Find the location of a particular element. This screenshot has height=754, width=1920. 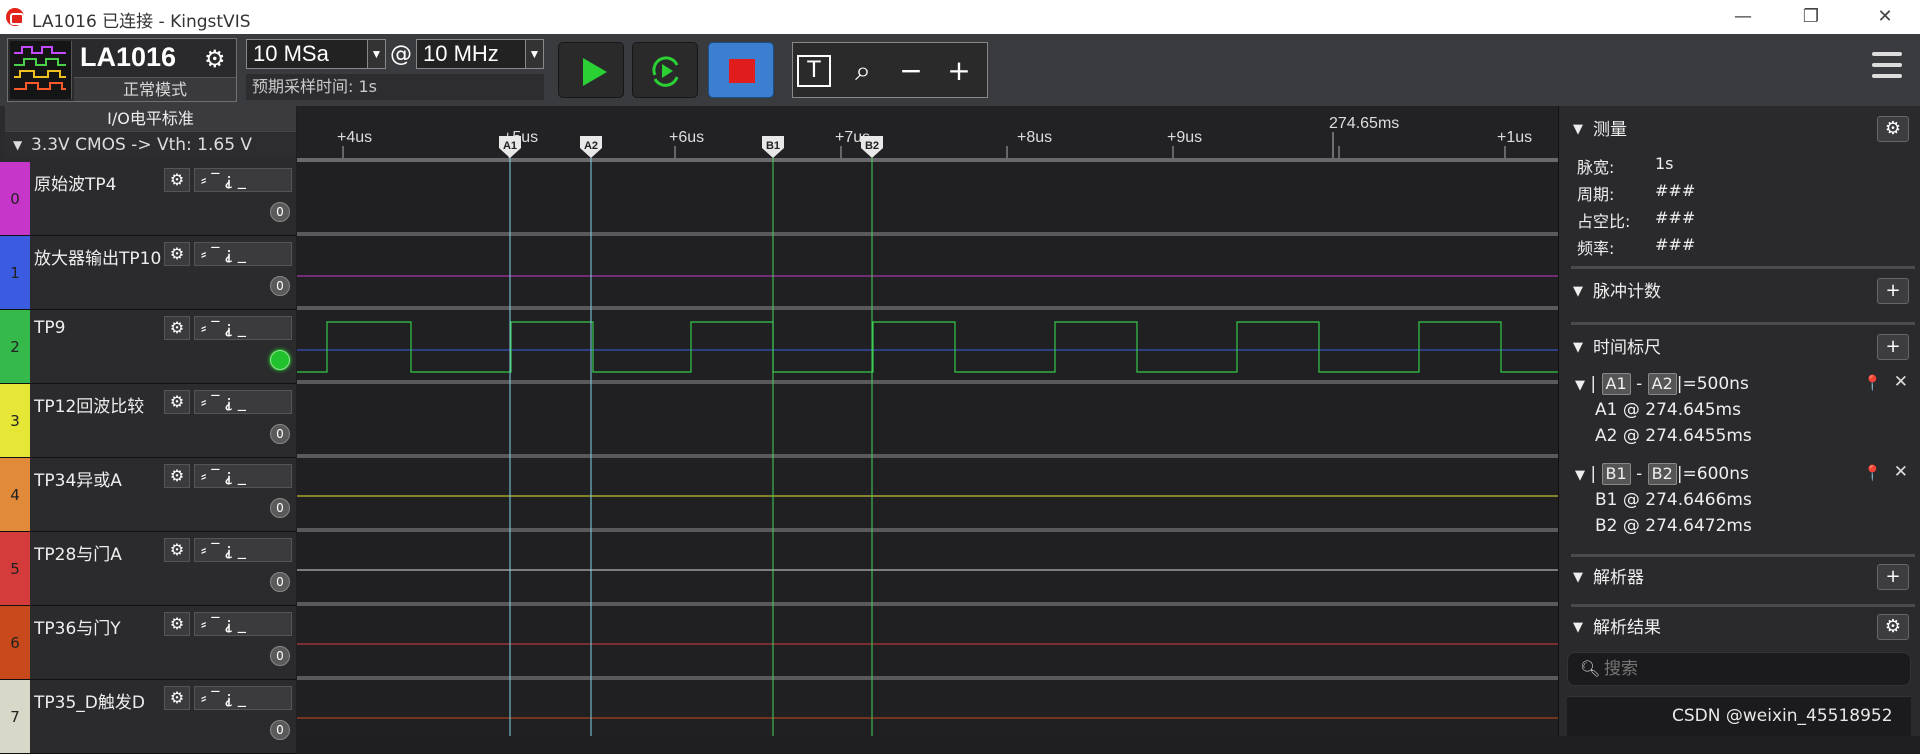

sample-depth-select: 10 MSa ▼ is located at coordinates (316, 54).